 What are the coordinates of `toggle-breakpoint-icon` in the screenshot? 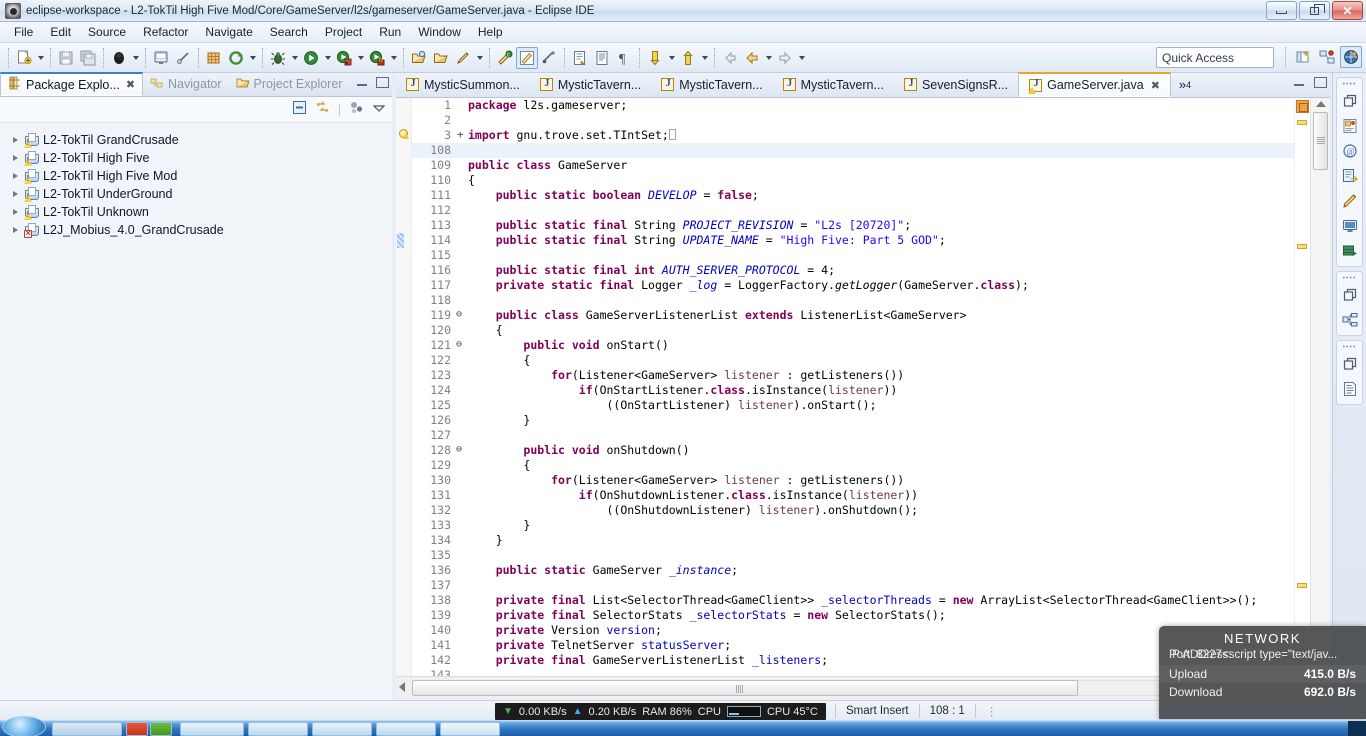 It's located at (183, 58).